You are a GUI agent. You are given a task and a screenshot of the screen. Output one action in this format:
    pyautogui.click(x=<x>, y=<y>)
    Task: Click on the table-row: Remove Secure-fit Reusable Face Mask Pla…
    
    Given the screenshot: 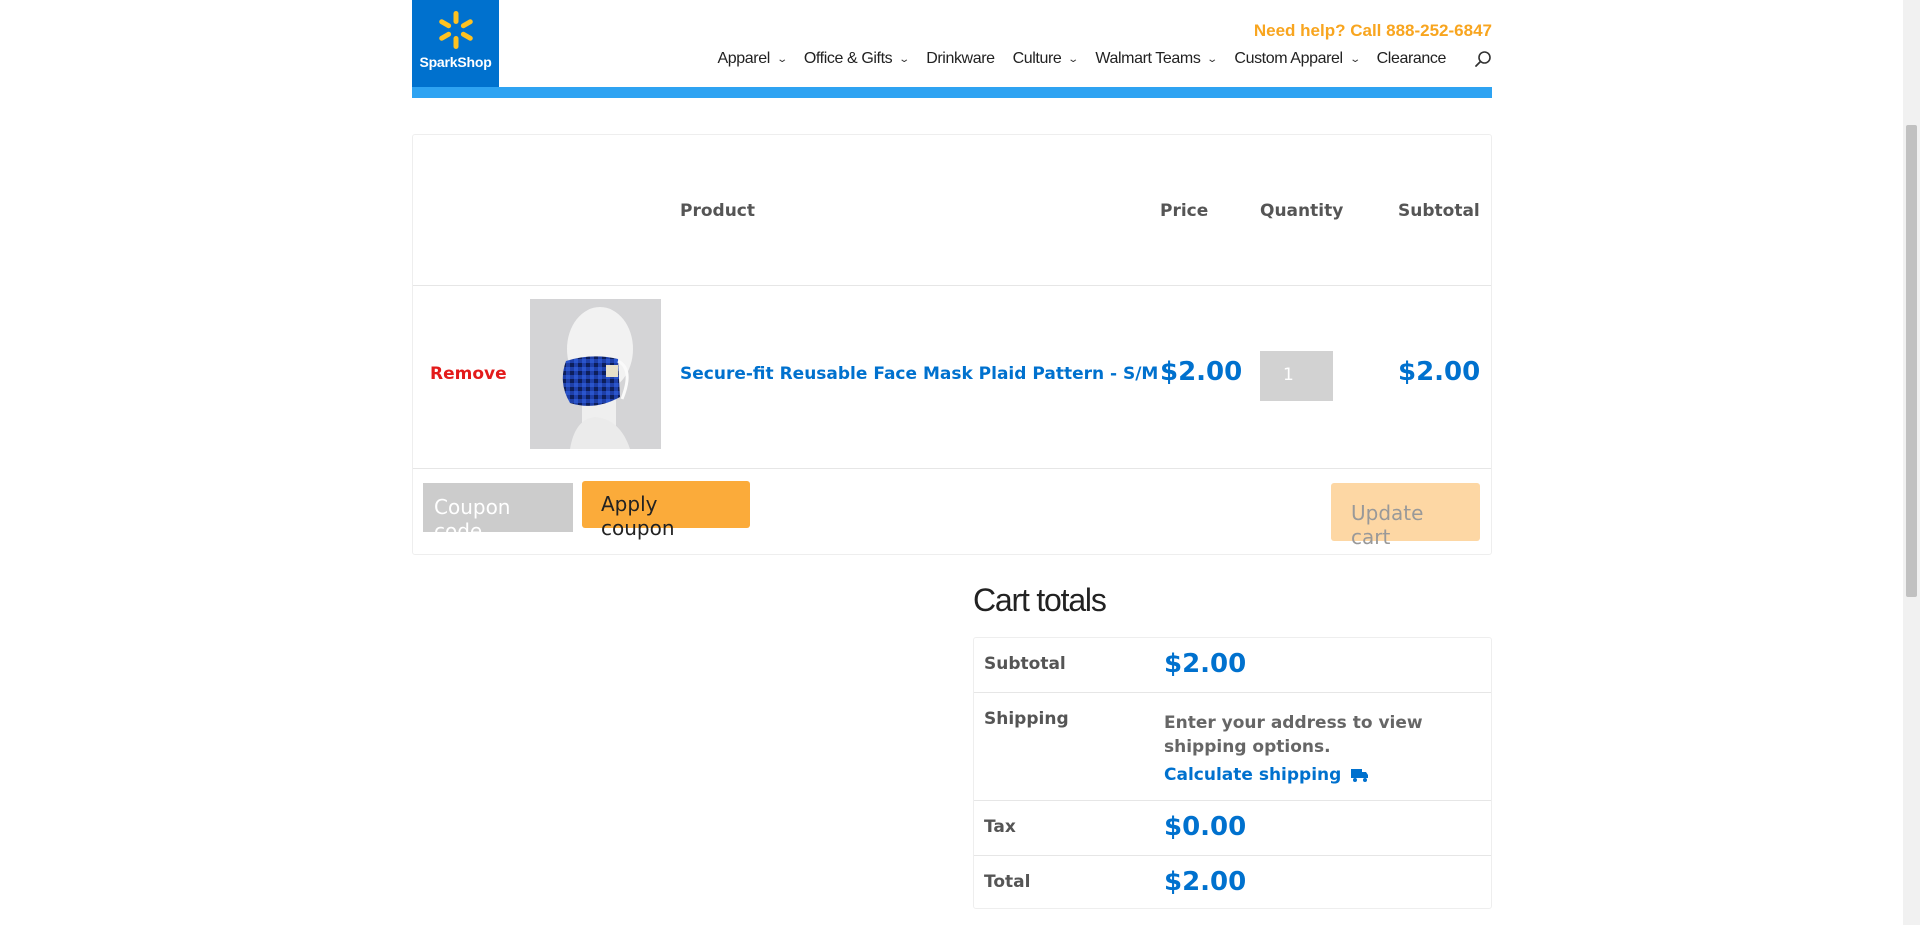 What is the action you would take?
    pyautogui.click(x=952, y=377)
    